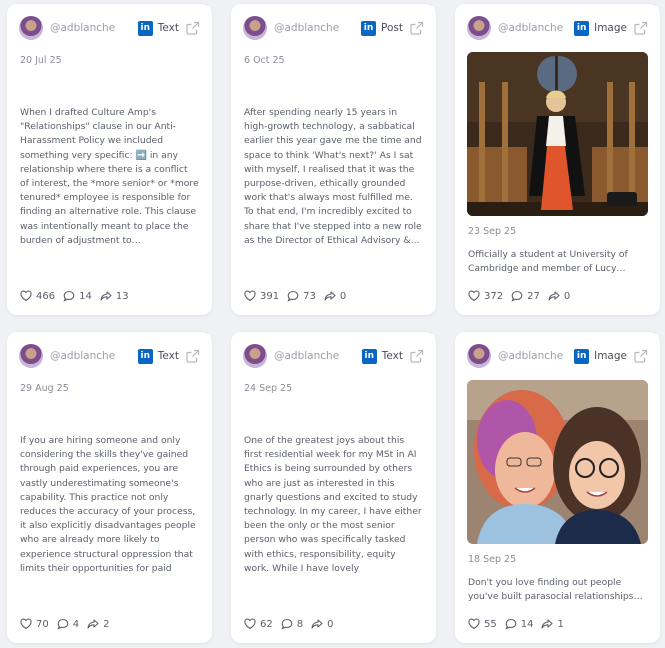  Describe the element at coordinates (300, 624) in the screenshot. I see `comments-count: 8` at that location.